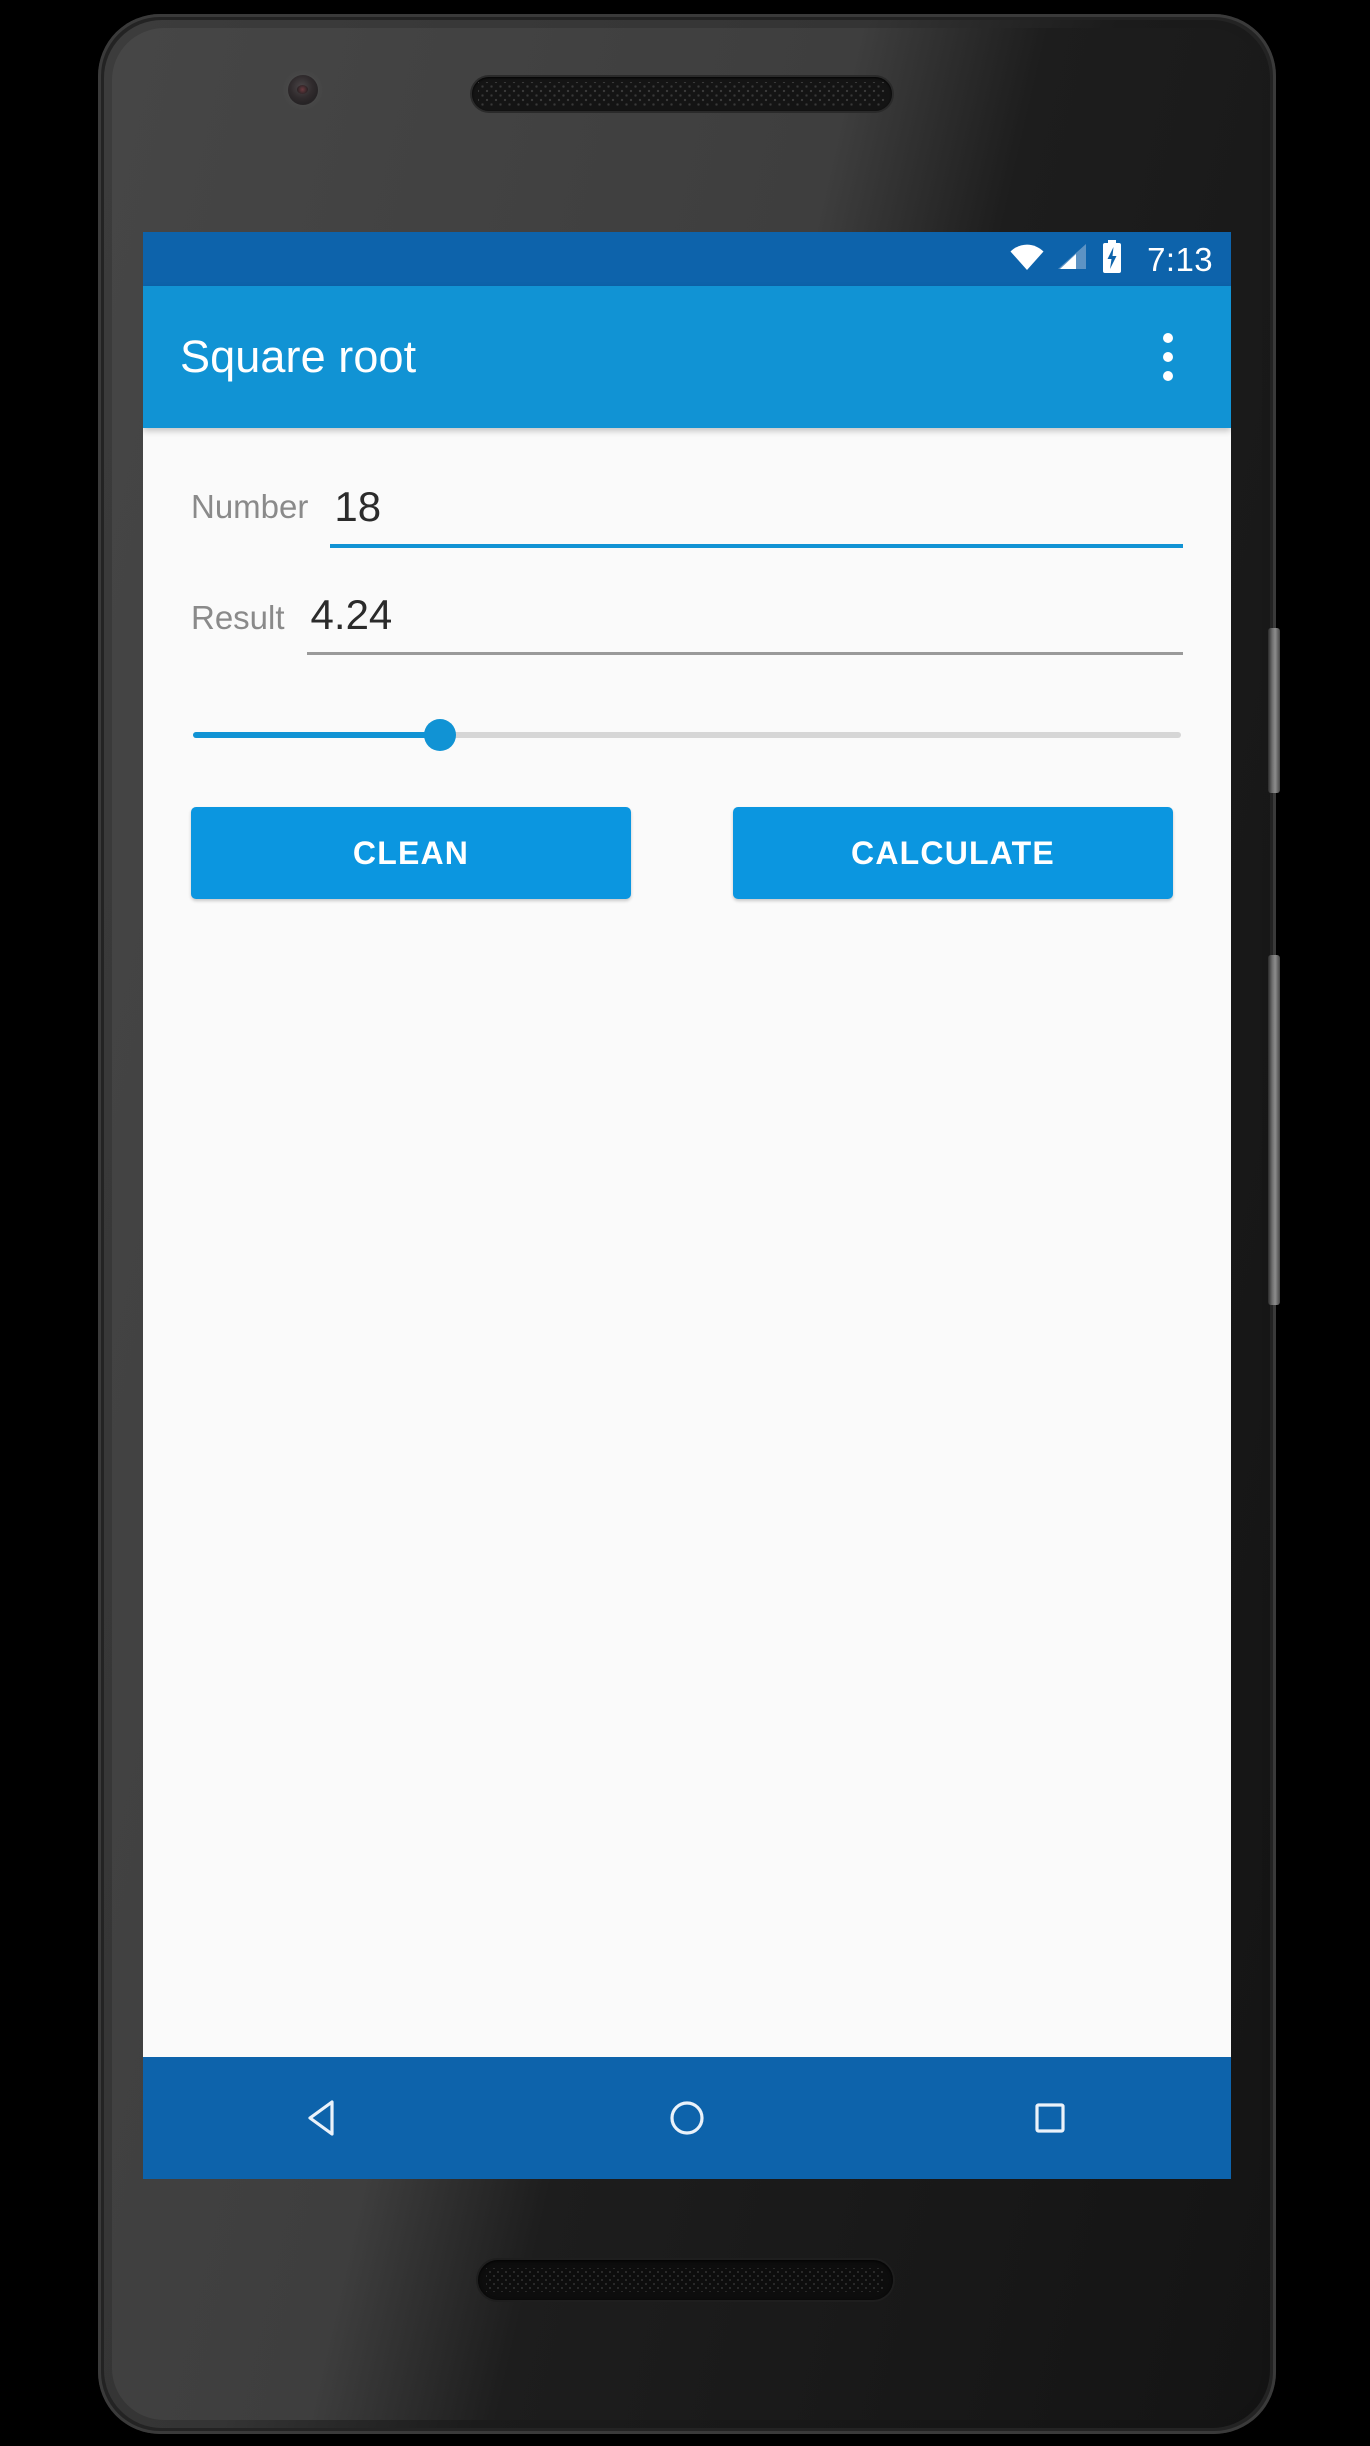 The image size is (1370, 2446). I want to click on result-input-wrap: 4.24, so click(744, 624).